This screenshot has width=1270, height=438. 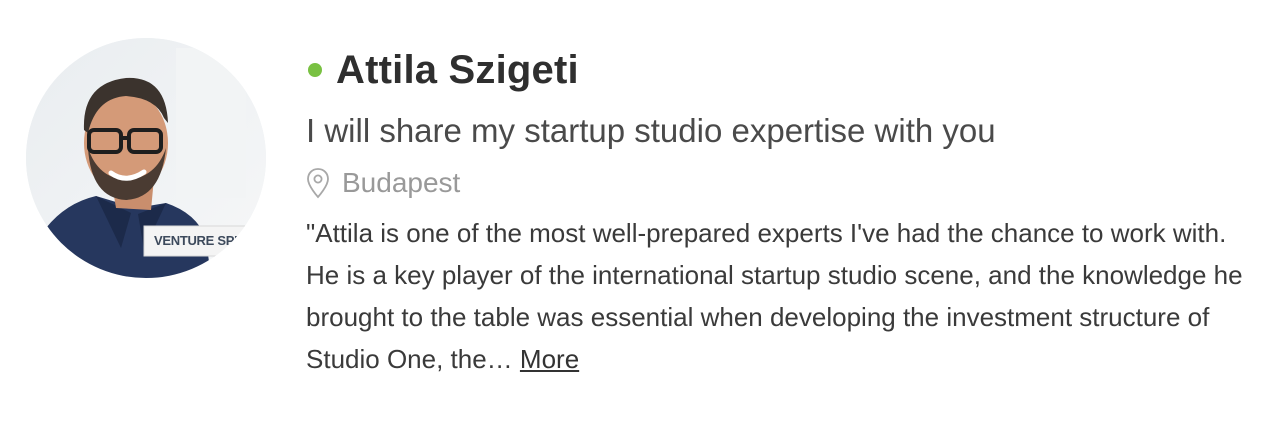 I want to click on avatar: VENTURE SPEED, so click(x=146, y=158).